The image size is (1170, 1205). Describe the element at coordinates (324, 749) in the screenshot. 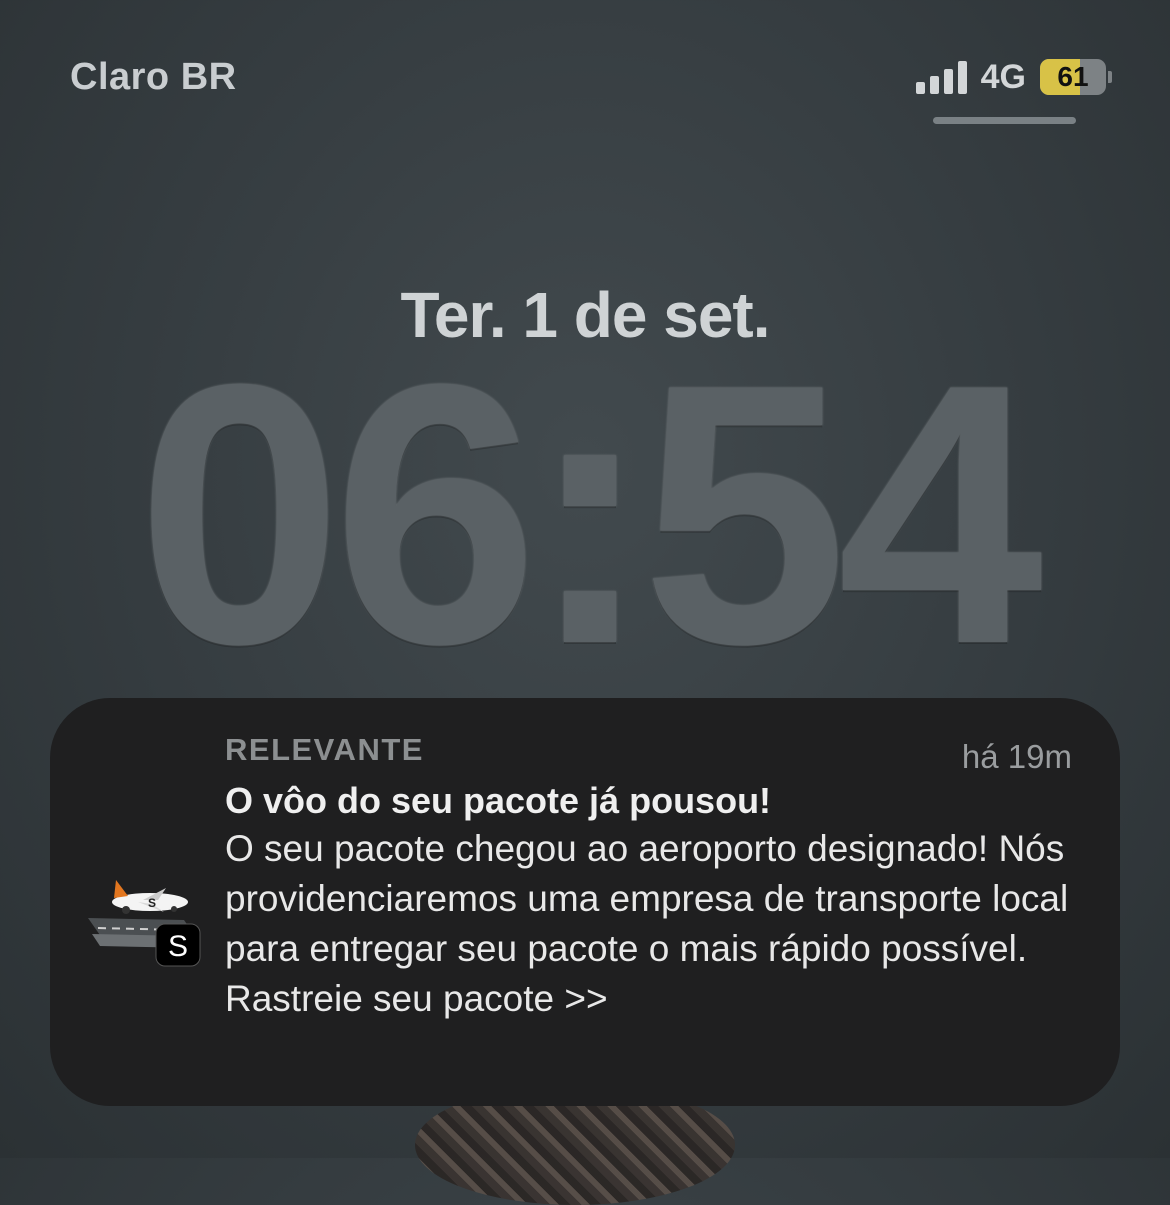

I see `notification-category: RELEVANTE` at that location.